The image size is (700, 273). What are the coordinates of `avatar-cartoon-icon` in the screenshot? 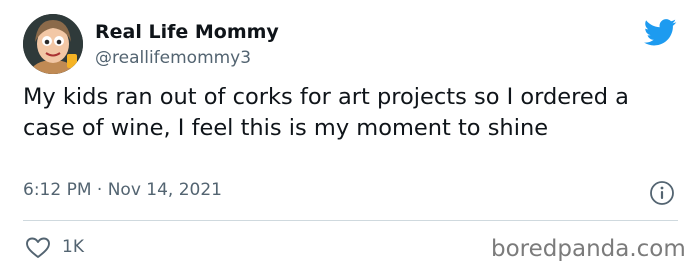 It's located at (53, 44).